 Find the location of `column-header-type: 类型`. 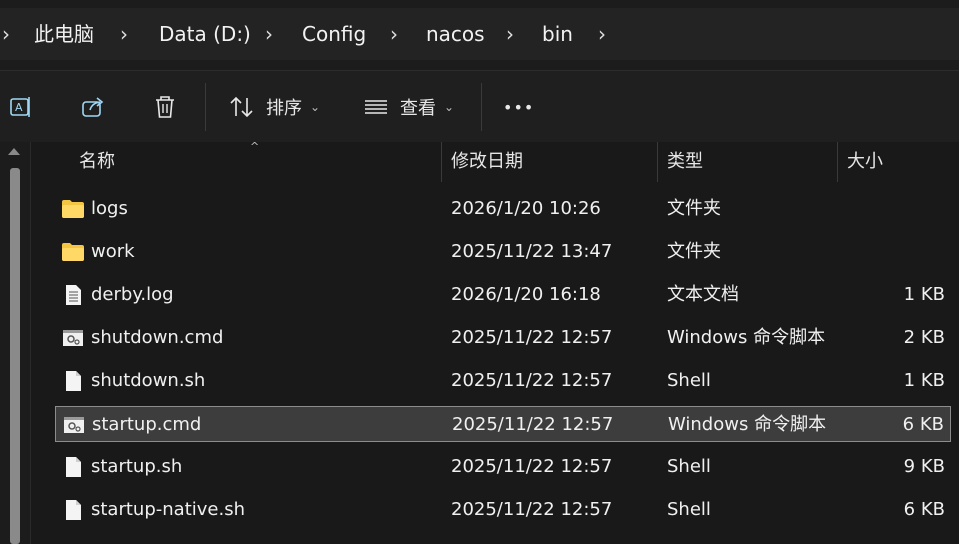

column-header-type: 类型 is located at coordinates (747, 162).